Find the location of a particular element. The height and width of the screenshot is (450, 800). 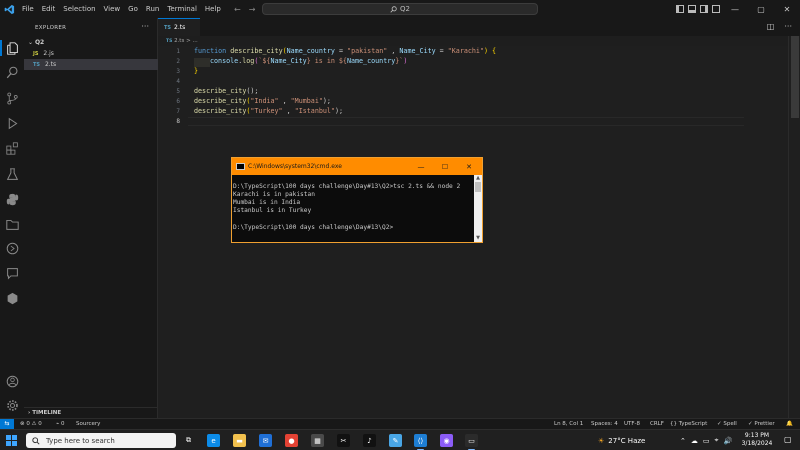

cmd-maximize-button: ☐ is located at coordinates (445, 166).